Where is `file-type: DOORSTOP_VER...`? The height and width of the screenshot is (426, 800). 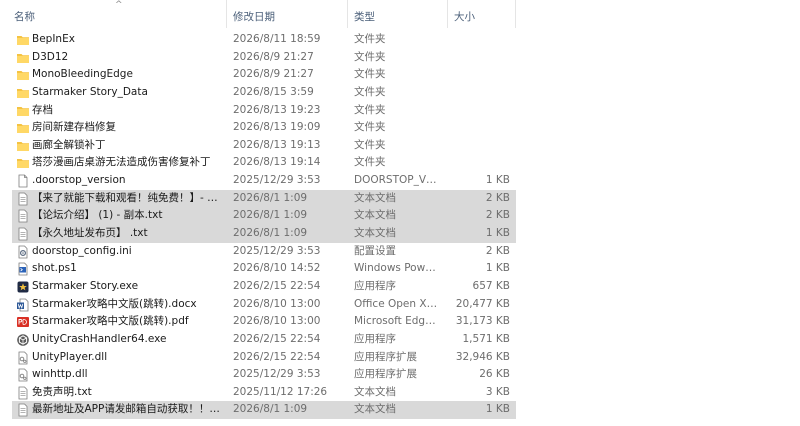 file-type: DOORSTOP_VER... is located at coordinates (398, 180).